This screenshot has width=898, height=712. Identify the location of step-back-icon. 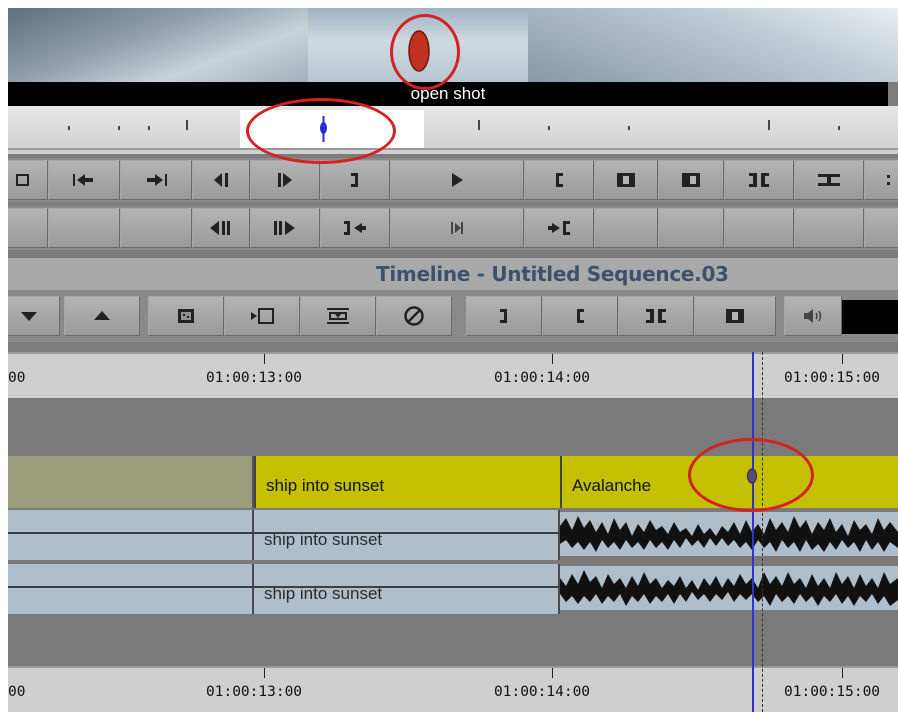
(221, 180).